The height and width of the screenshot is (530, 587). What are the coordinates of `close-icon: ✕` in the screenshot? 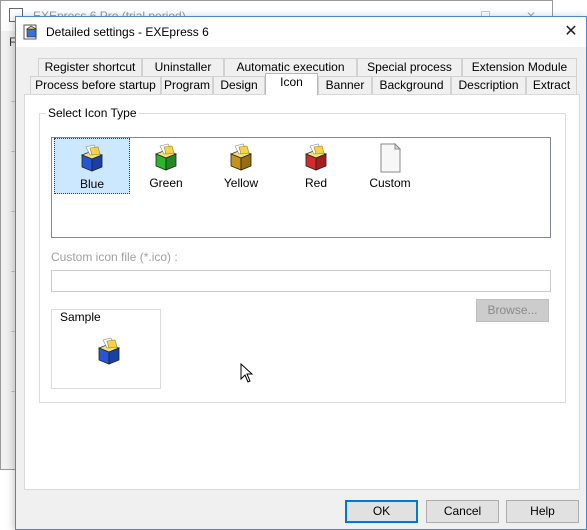 It's located at (571, 31).